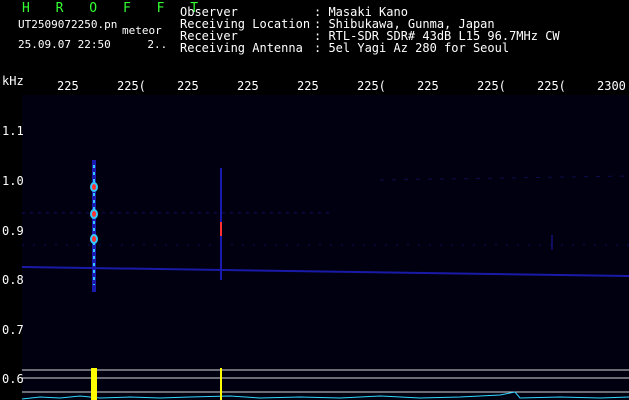 This screenshot has height=400, width=629. I want to click on y-tick-label: 1.0, so click(13, 181).